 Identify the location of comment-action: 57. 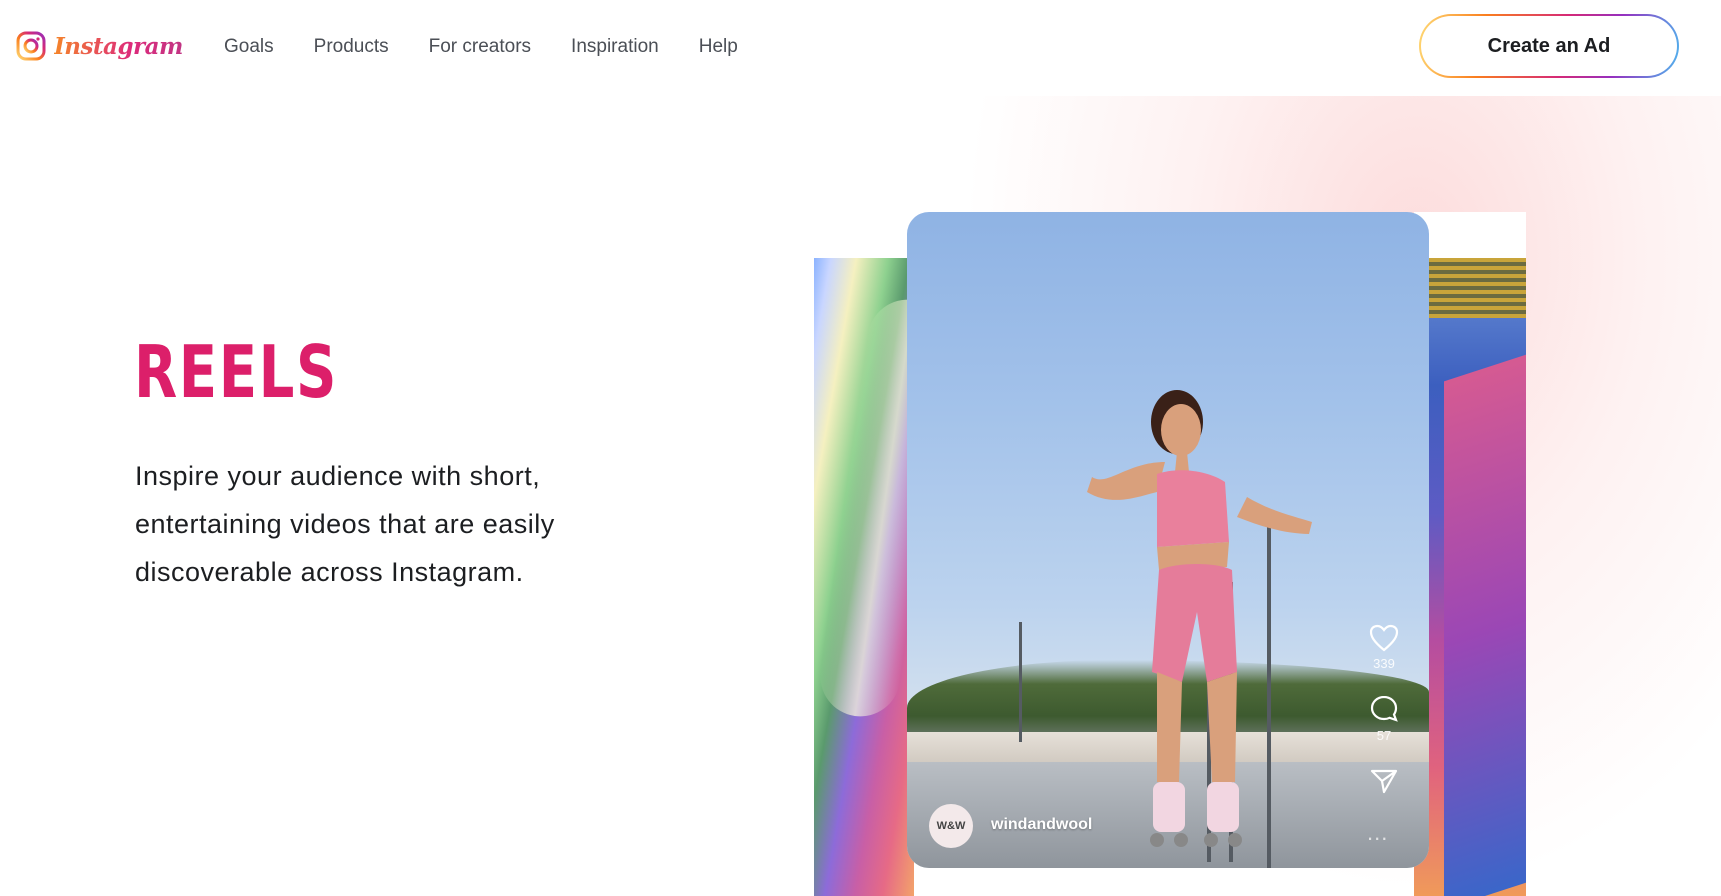
(1384, 718).